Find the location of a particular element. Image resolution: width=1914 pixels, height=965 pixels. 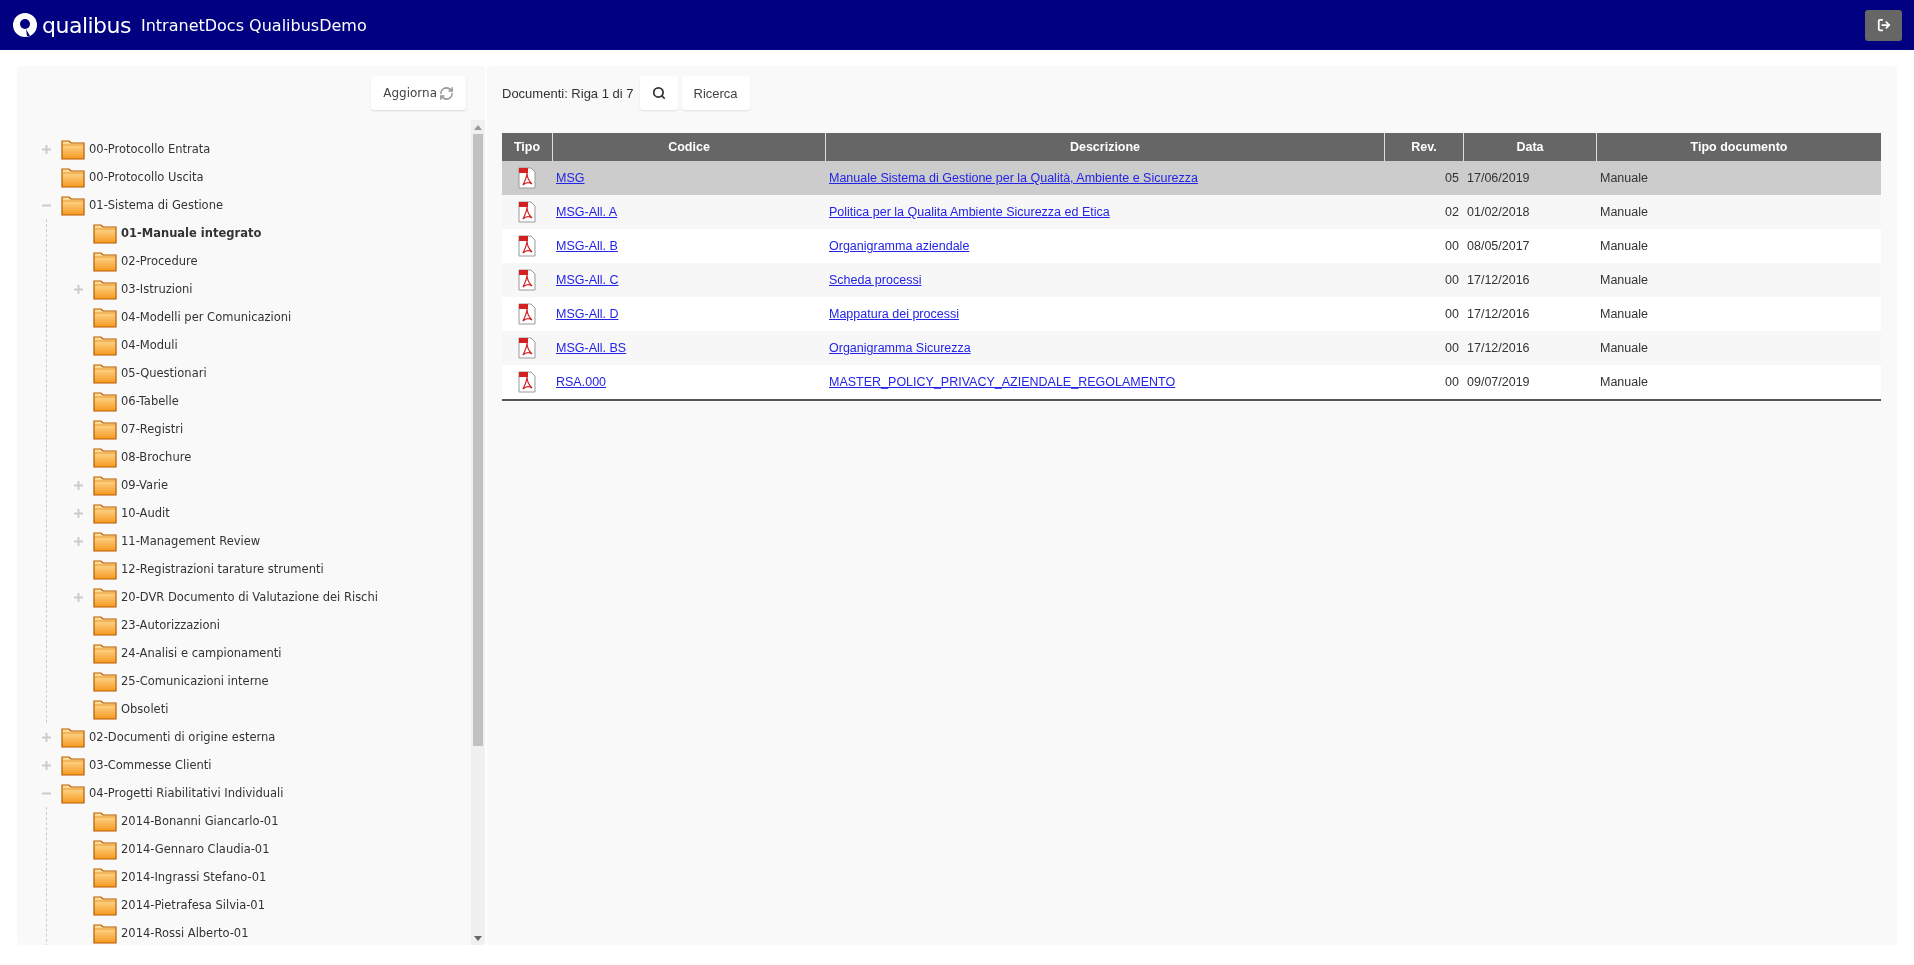

table-row: MSG-All. B Organigramma aziendale 00 08/05/2017 Manuale is located at coordinates (1191, 246).